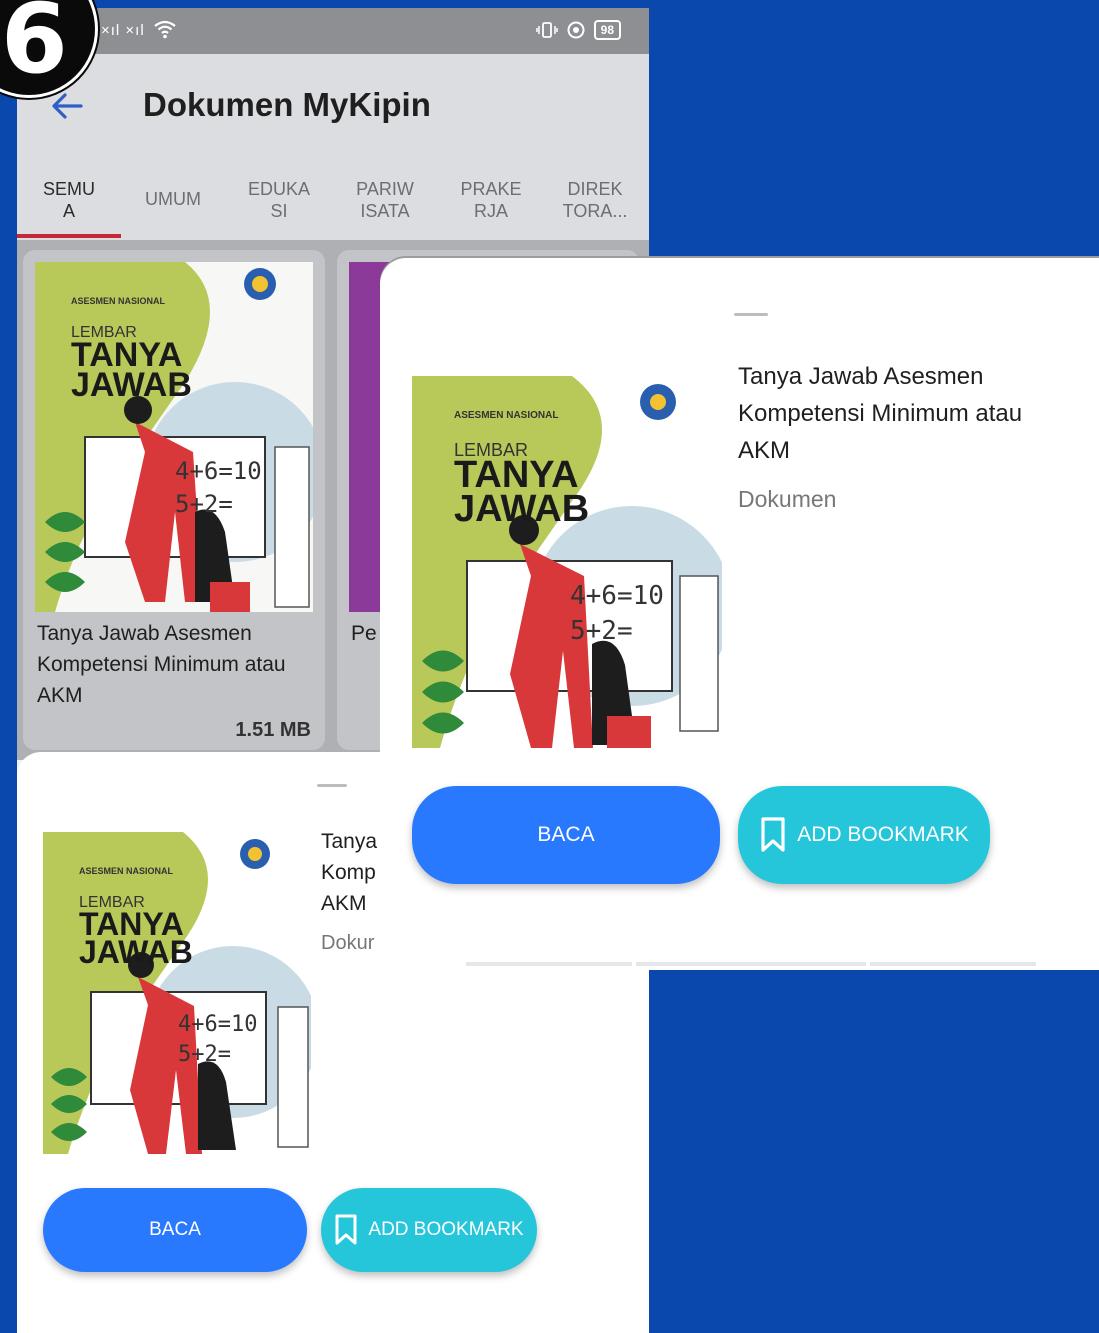 The image size is (1099, 1333). Describe the element at coordinates (173, 199) in the screenshot. I see `tab-umum: UMUM` at that location.